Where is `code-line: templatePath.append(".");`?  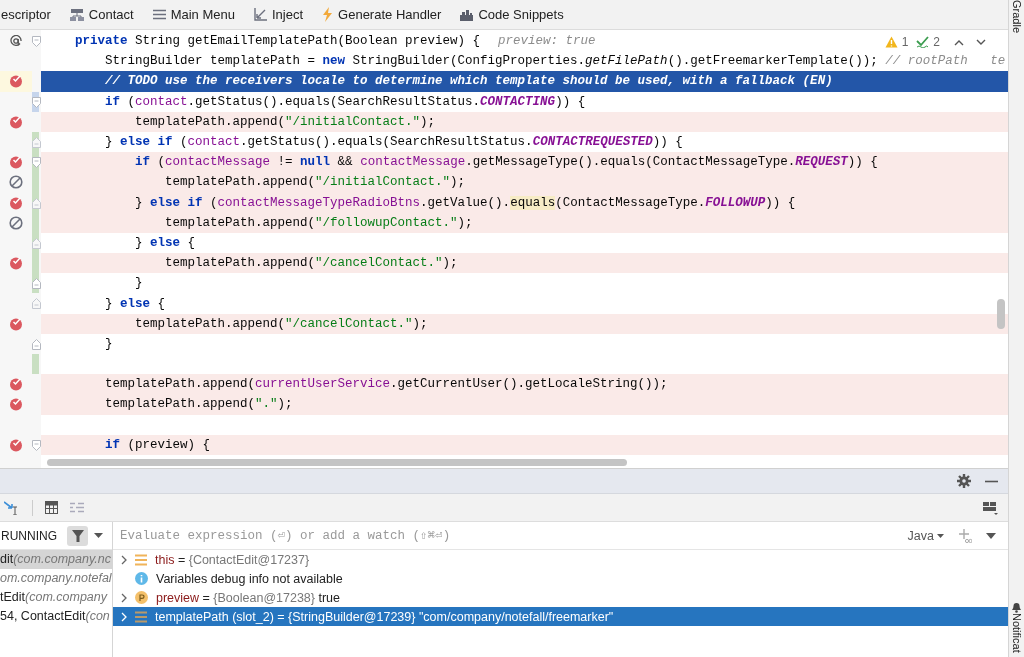
code-line: templatePath.append("."); is located at coordinates (198, 404).